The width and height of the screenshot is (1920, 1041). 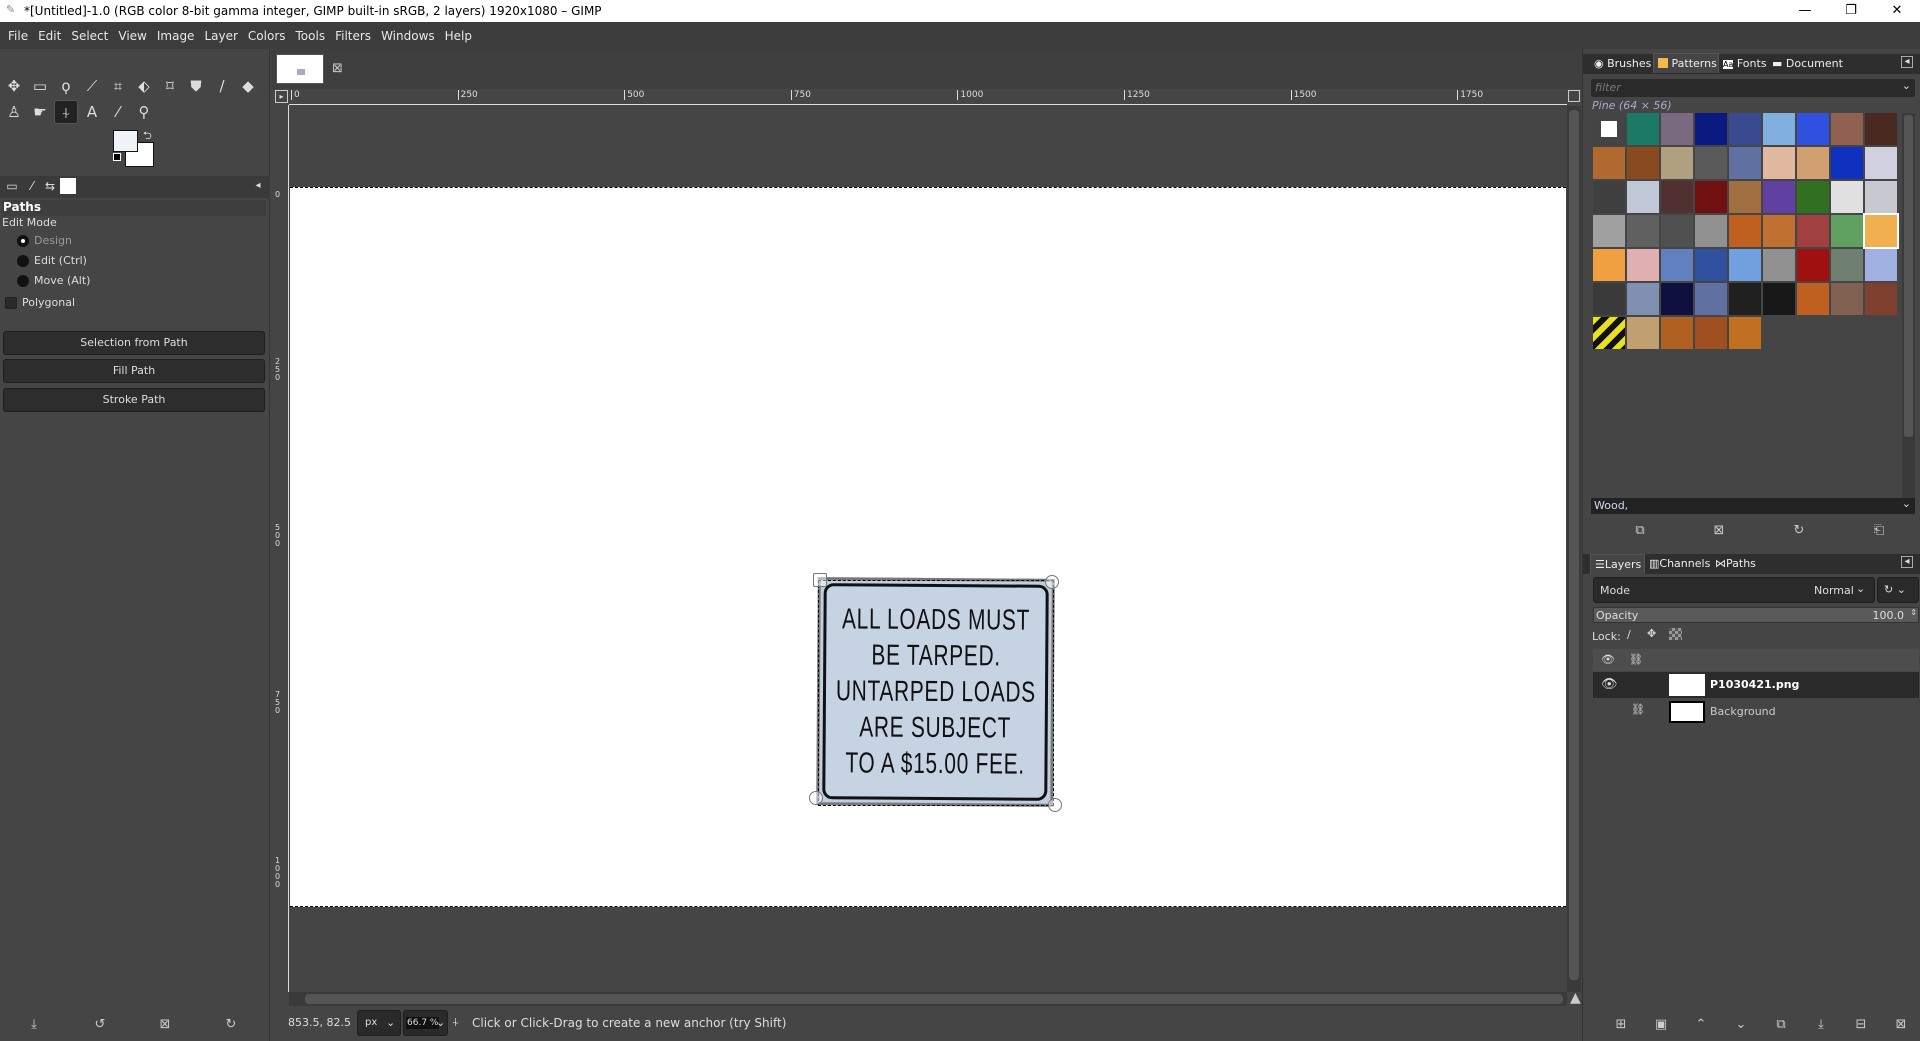 What do you see at coordinates (11, 303) in the screenshot?
I see `polygonal-checkbox` at bounding box center [11, 303].